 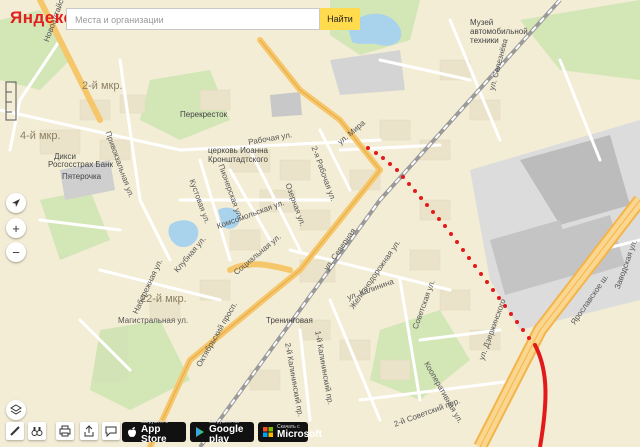 What do you see at coordinates (132, 432) in the screenshot?
I see `apple-icon` at bounding box center [132, 432].